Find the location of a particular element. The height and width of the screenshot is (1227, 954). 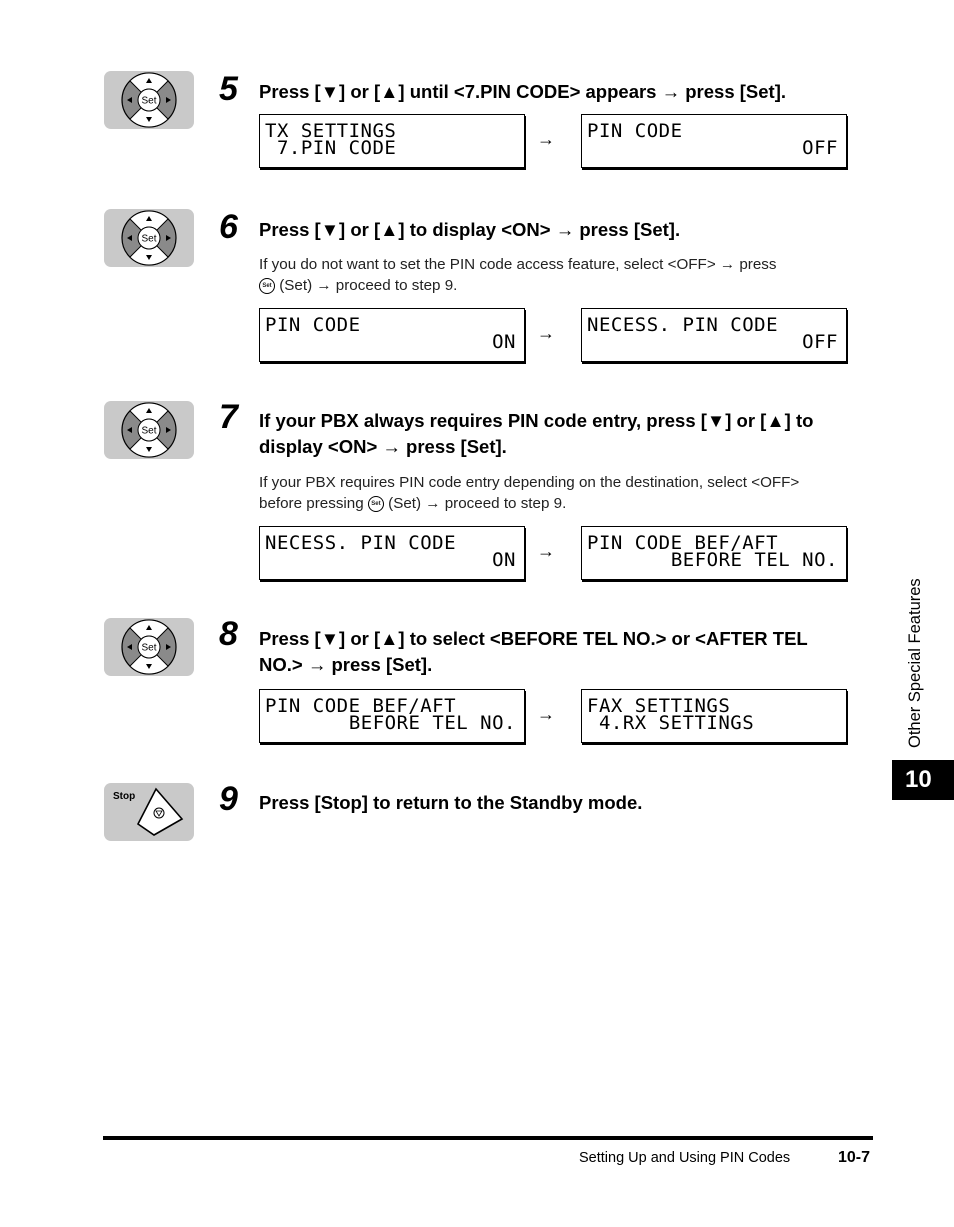

lcd-display-after: FAX SETTINGS 4.RX SETTINGS is located at coordinates (714, 716).